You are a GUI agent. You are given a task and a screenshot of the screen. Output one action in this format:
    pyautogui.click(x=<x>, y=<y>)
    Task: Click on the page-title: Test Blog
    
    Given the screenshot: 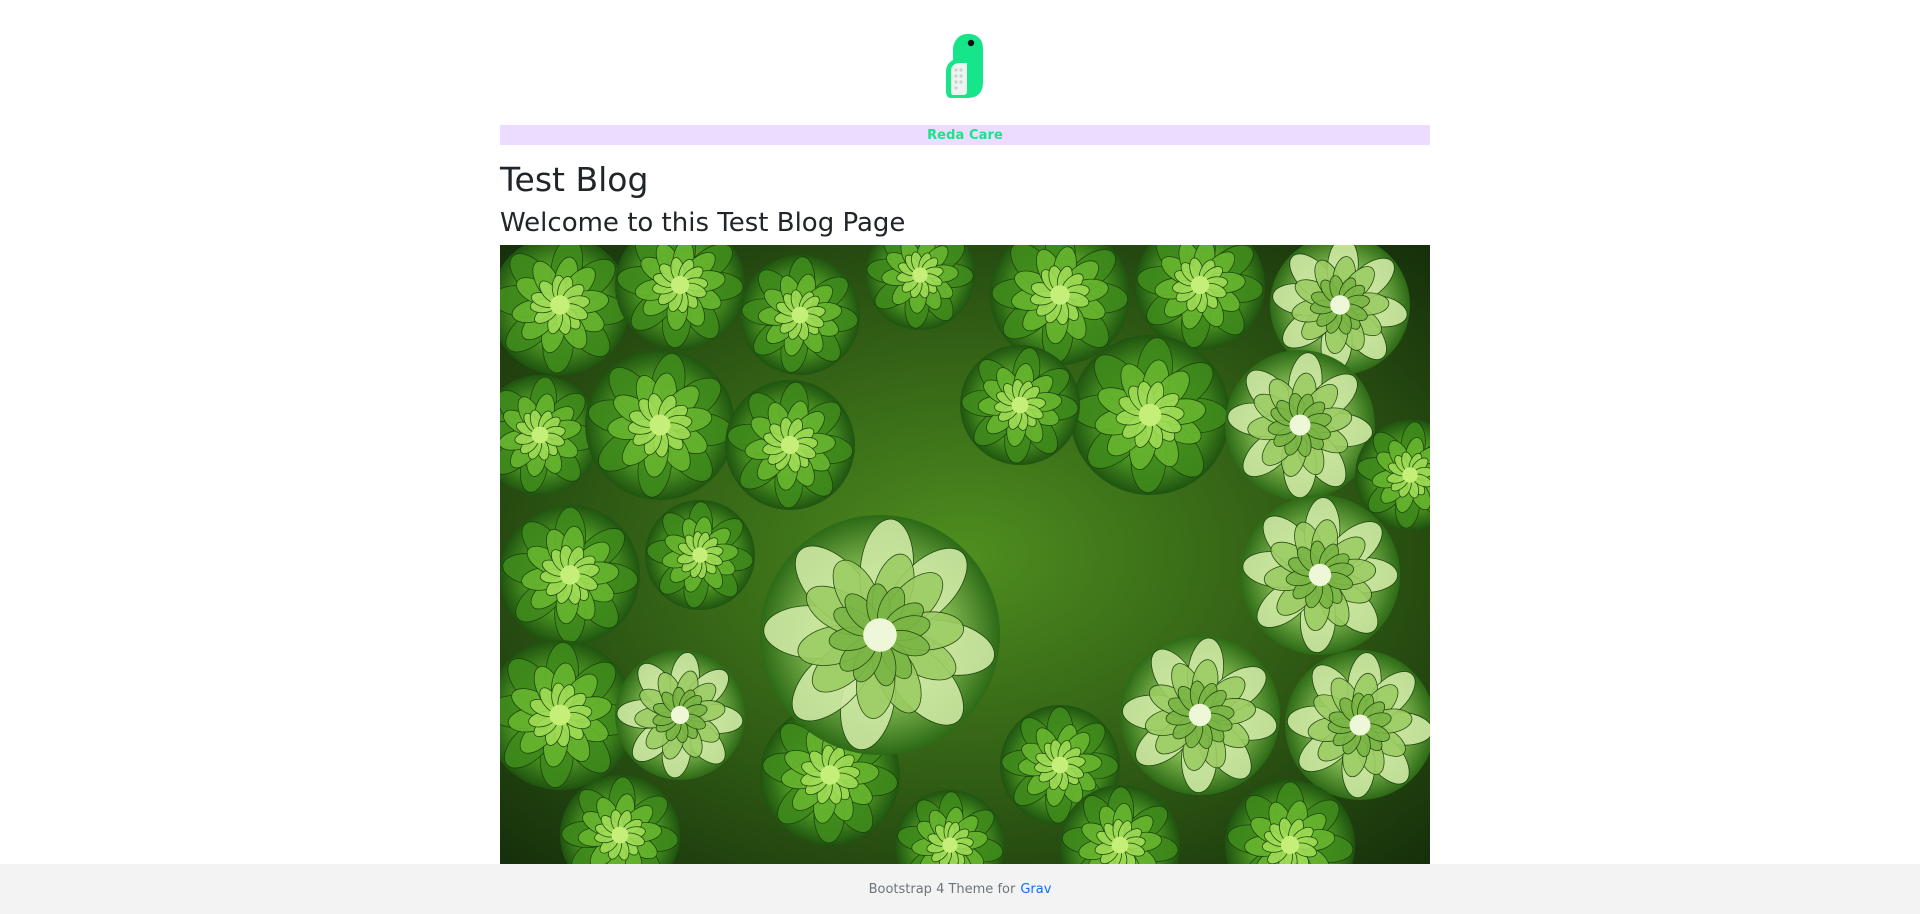 What is the action you would take?
    pyautogui.click(x=574, y=179)
    